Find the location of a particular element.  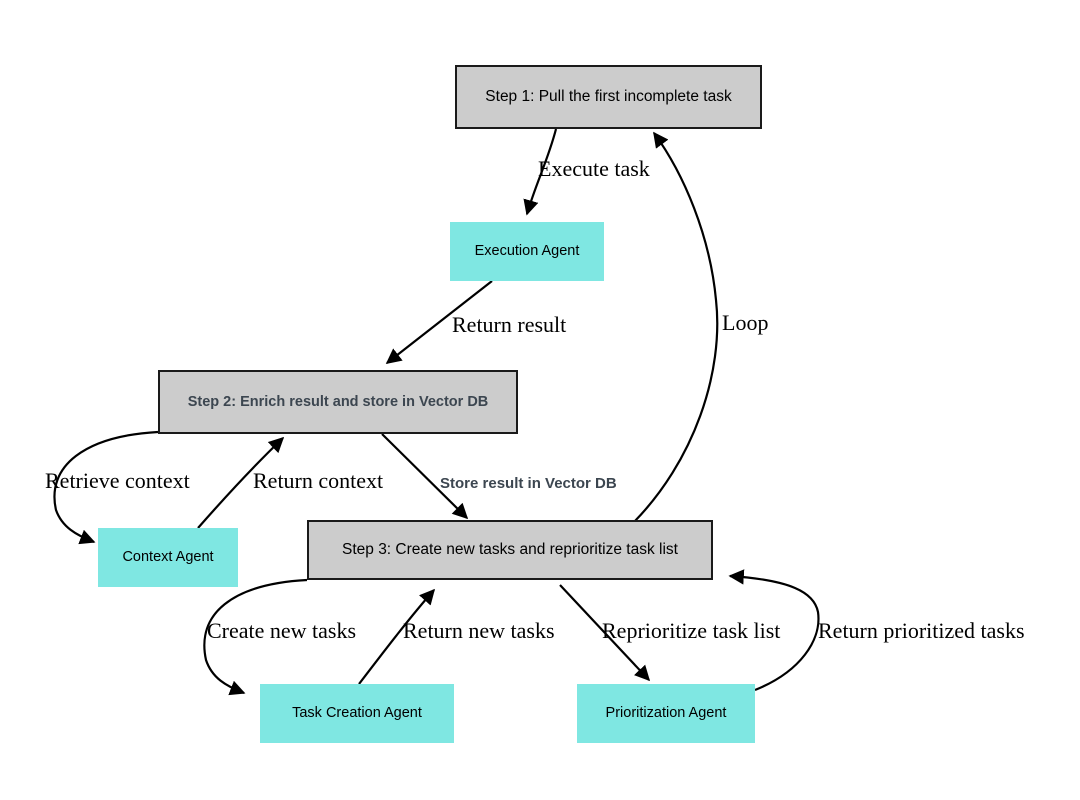

edge-label-create-new-tasks: Create new tasks is located at coordinates (281, 631).